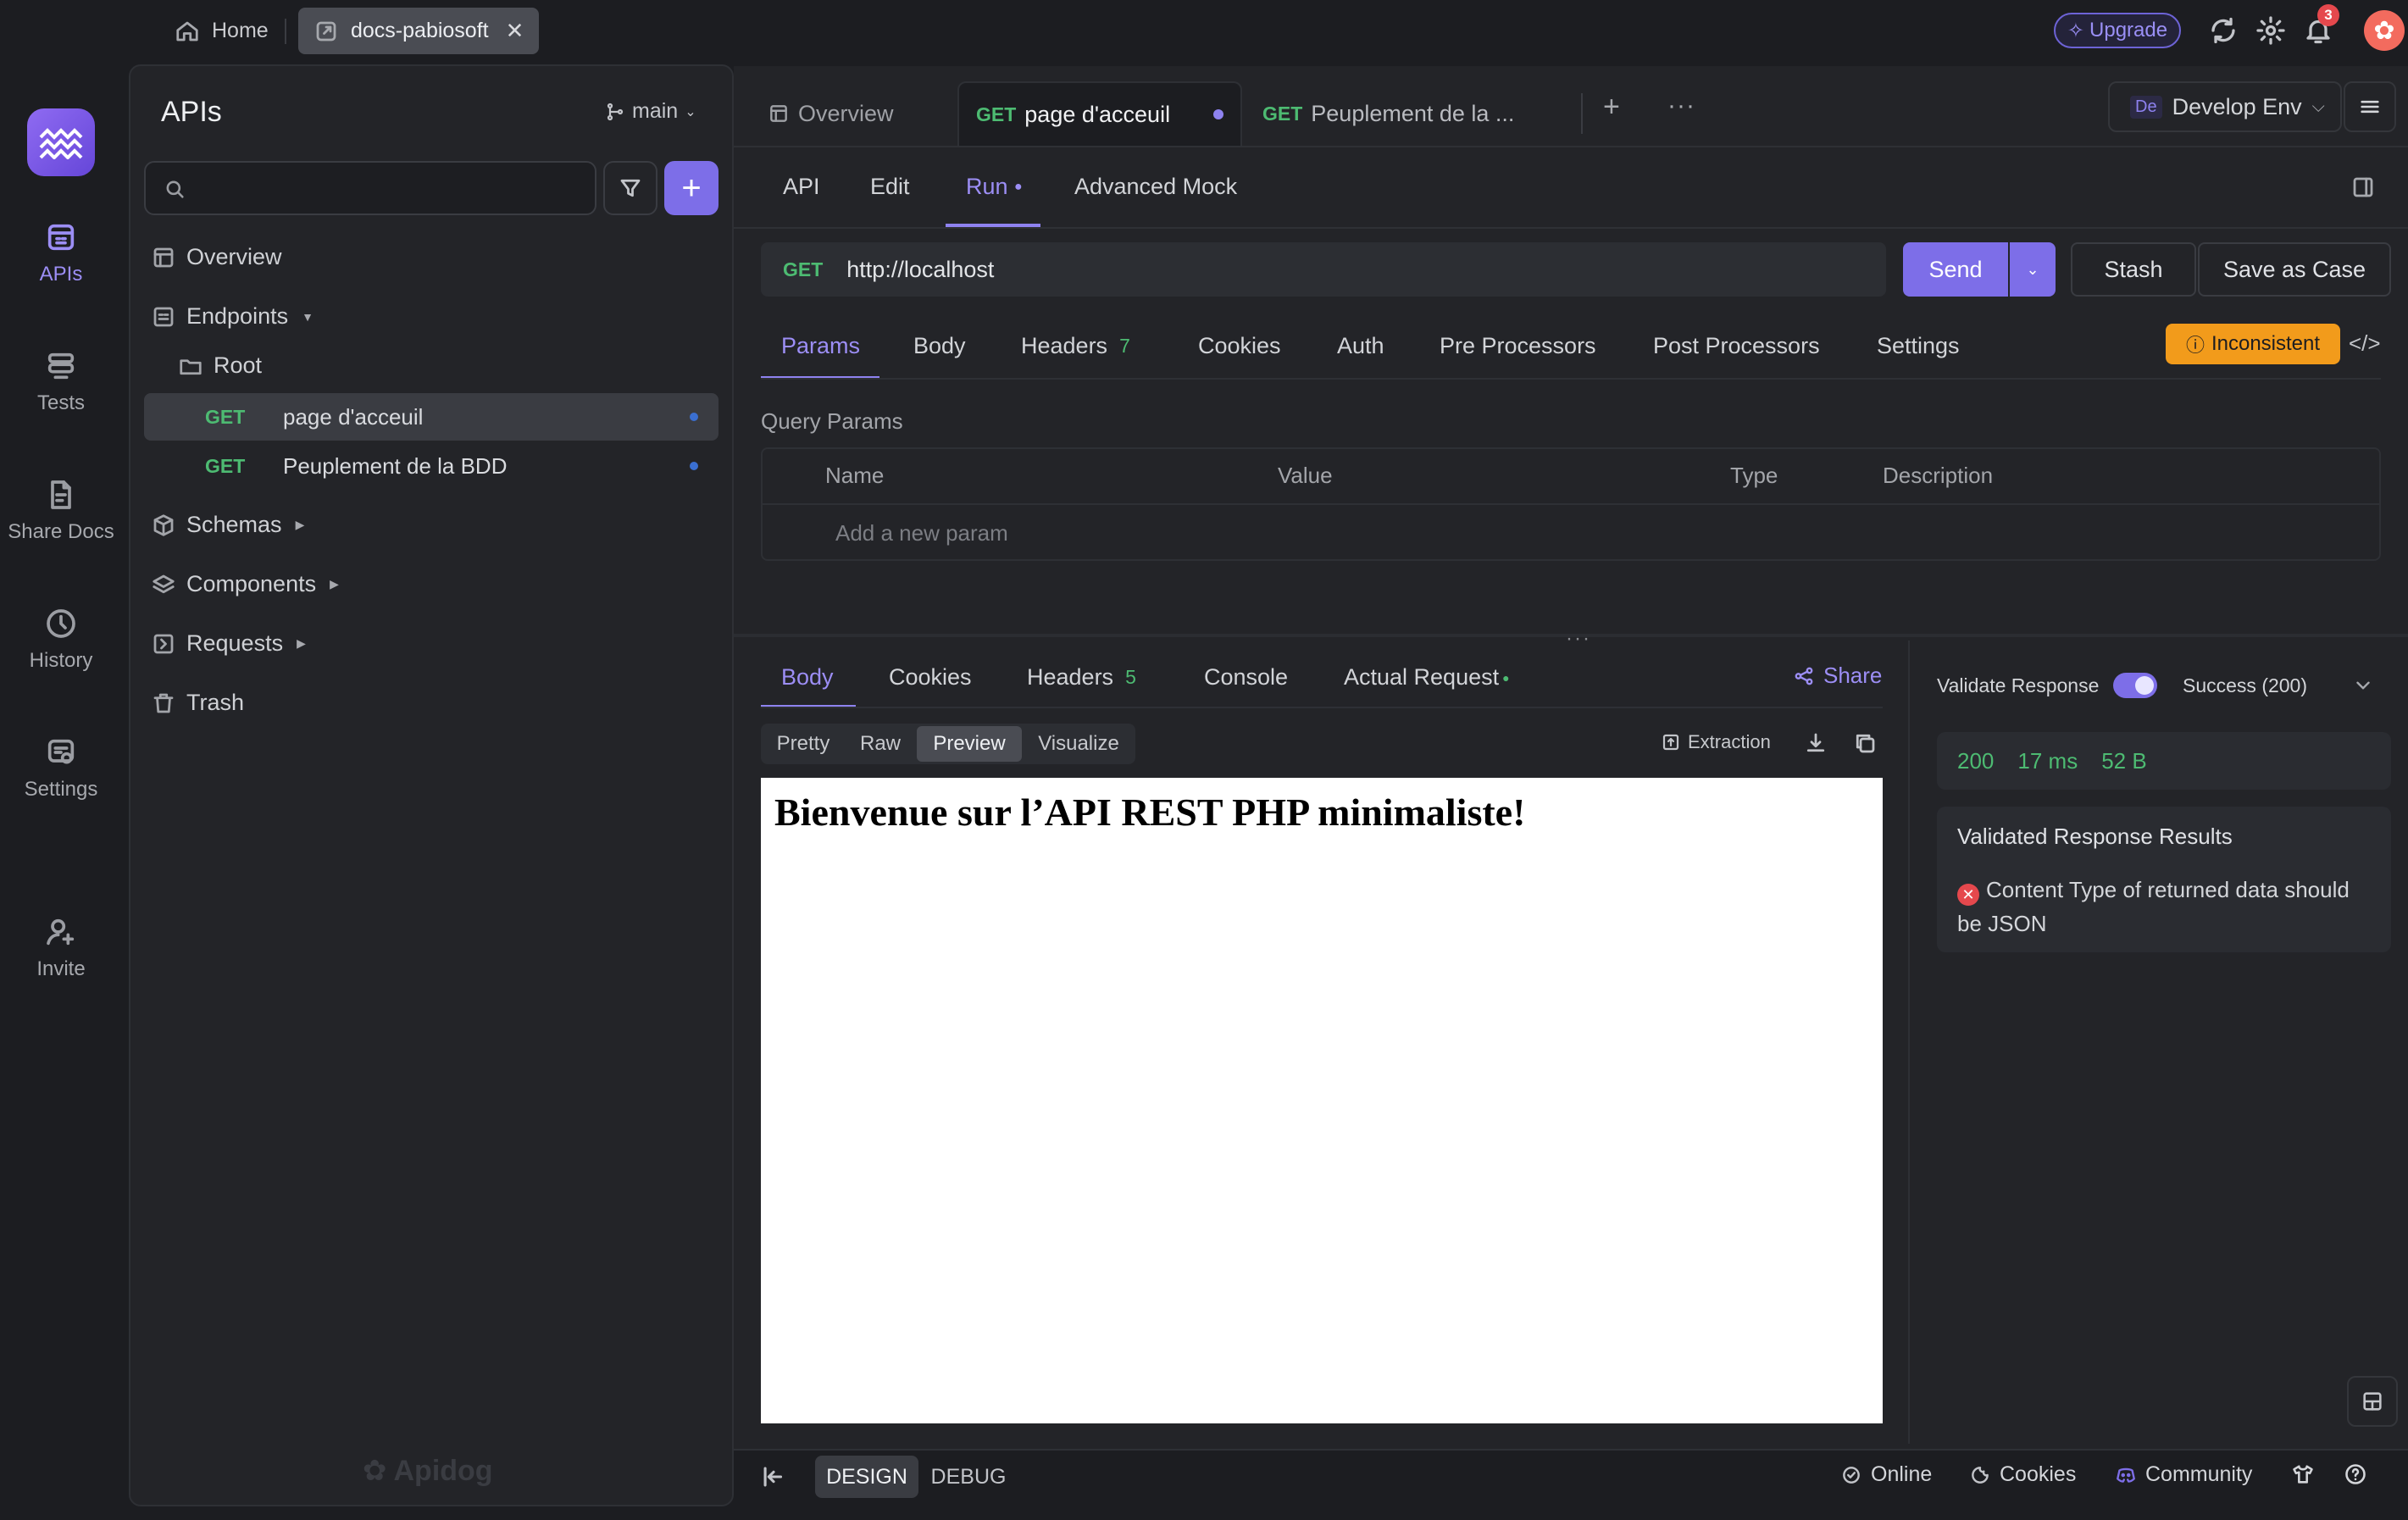 The width and height of the screenshot is (2408, 1520). What do you see at coordinates (2135, 685) in the screenshot?
I see `validate-toggle` at bounding box center [2135, 685].